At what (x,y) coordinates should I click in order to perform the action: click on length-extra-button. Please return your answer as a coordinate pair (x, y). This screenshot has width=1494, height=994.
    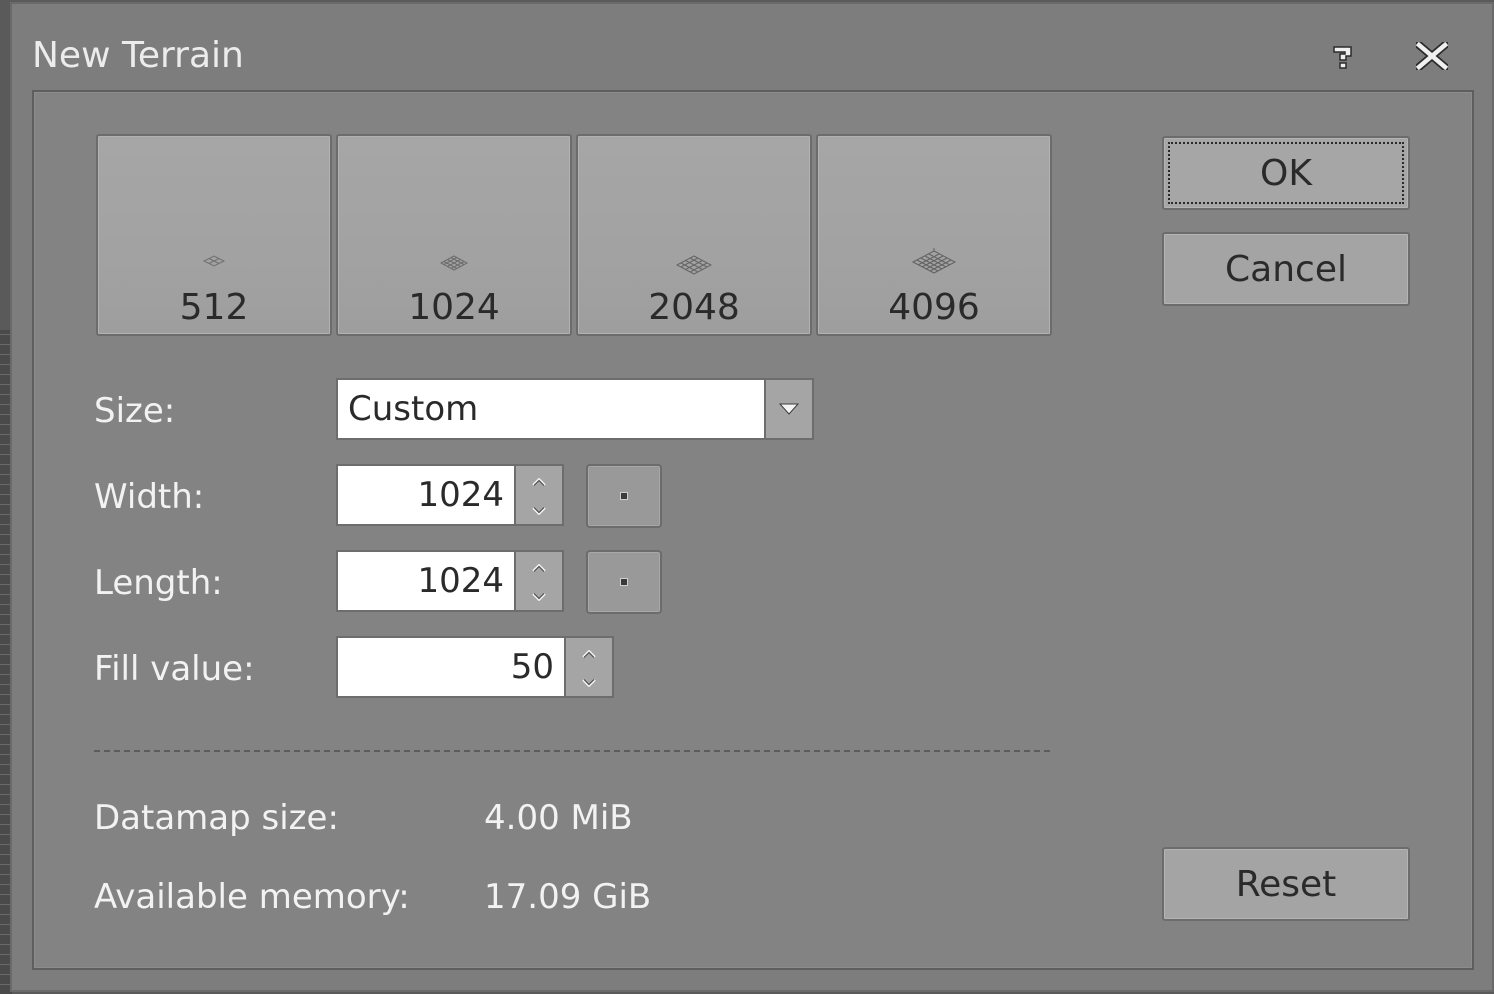
    Looking at the image, I should click on (624, 582).